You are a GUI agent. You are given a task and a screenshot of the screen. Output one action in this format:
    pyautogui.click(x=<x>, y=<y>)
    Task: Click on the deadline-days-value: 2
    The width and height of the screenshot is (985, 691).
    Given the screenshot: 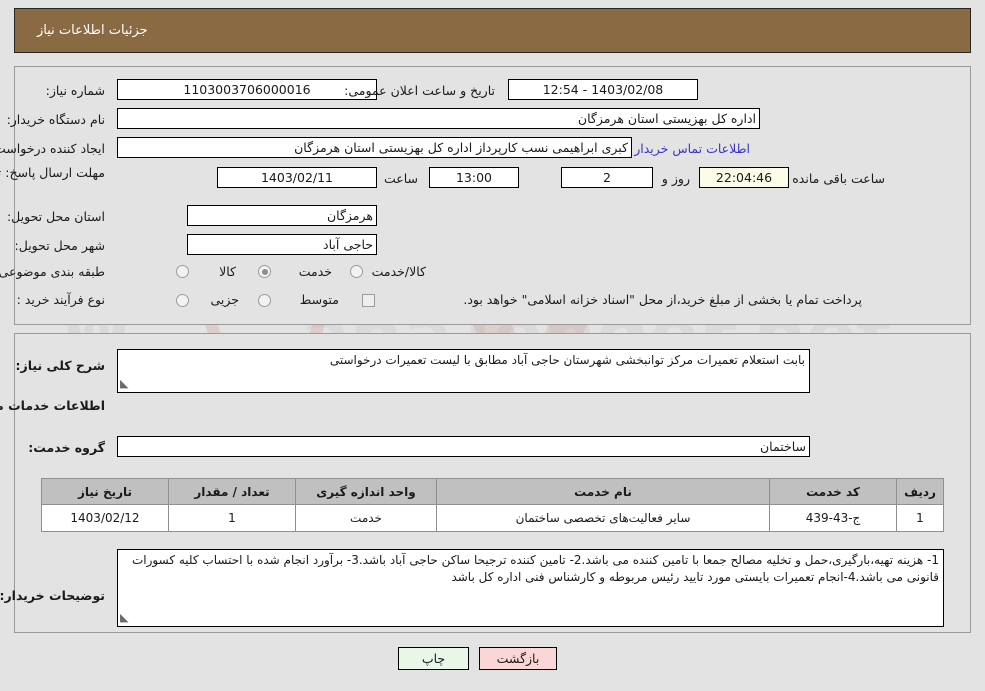 What is the action you would take?
    pyautogui.click(x=607, y=177)
    